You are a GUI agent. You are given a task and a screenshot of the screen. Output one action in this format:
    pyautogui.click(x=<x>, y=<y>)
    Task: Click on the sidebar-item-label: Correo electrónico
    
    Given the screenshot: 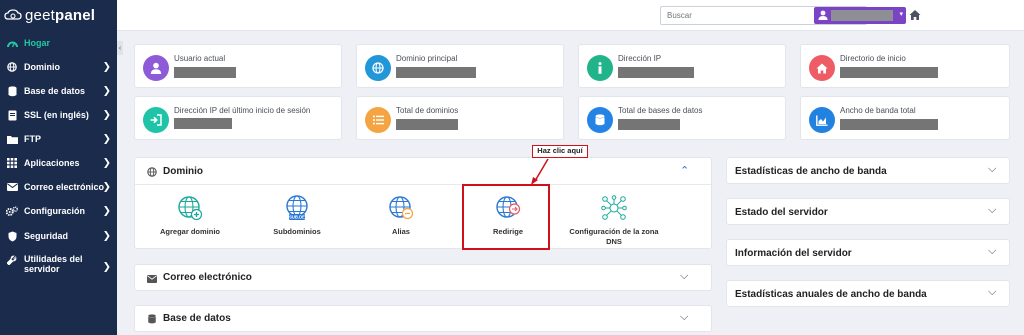 What is the action you would take?
    pyautogui.click(x=64, y=187)
    